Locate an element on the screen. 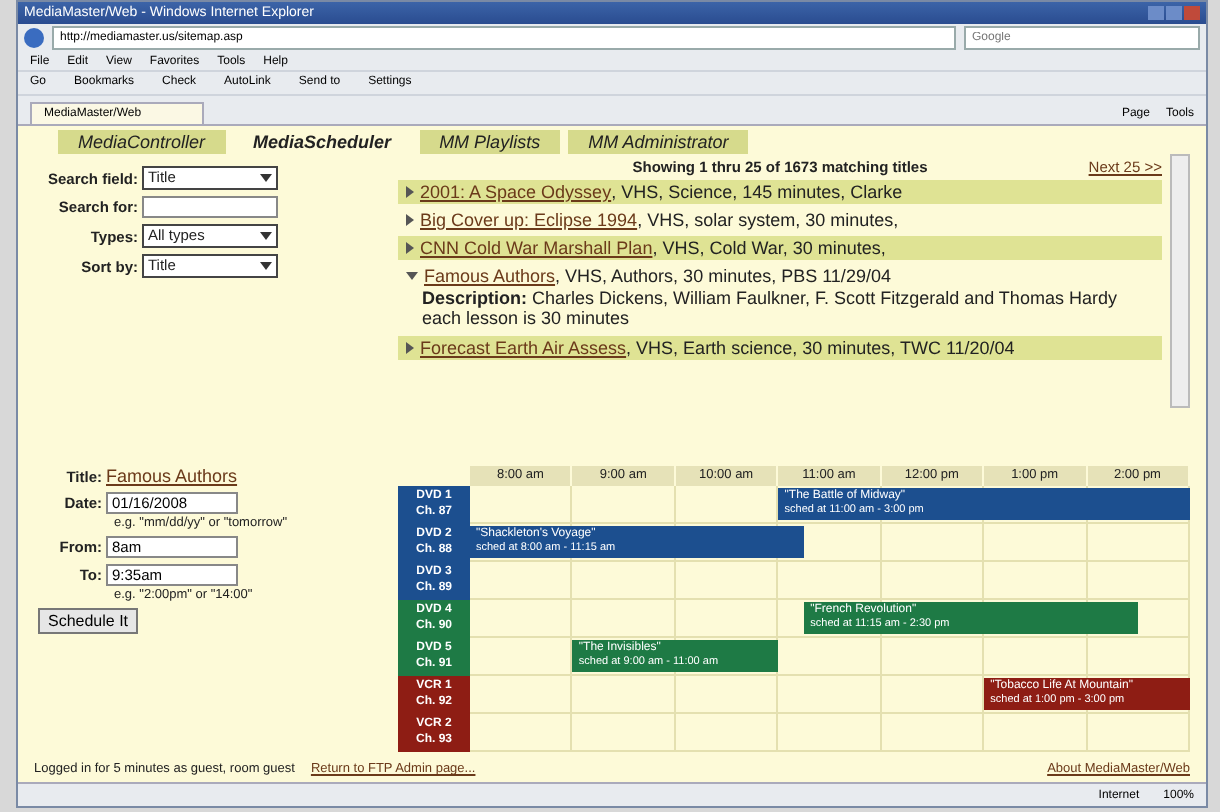 The image size is (1220, 812). app-tab: MM Administrator is located at coordinates (658, 142).